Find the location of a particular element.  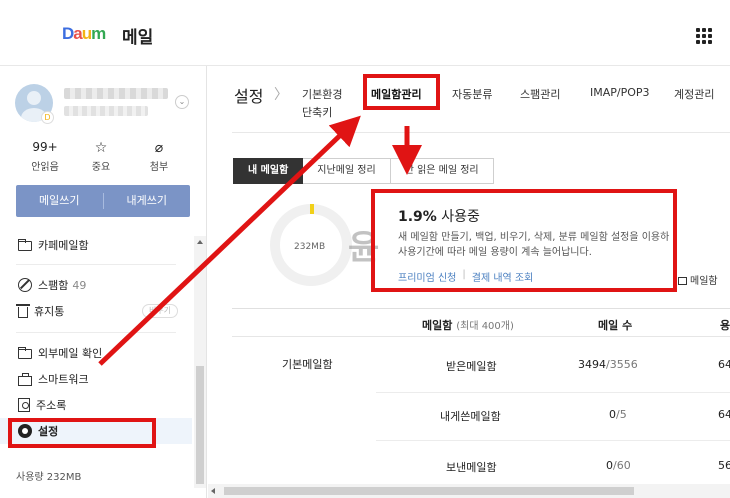

scroll-up-icon is located at coordinates (200, 242).